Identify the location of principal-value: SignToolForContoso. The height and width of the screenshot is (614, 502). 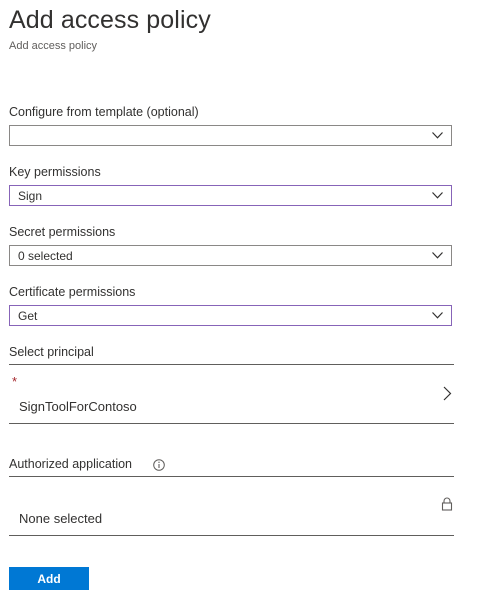
(78, 406).